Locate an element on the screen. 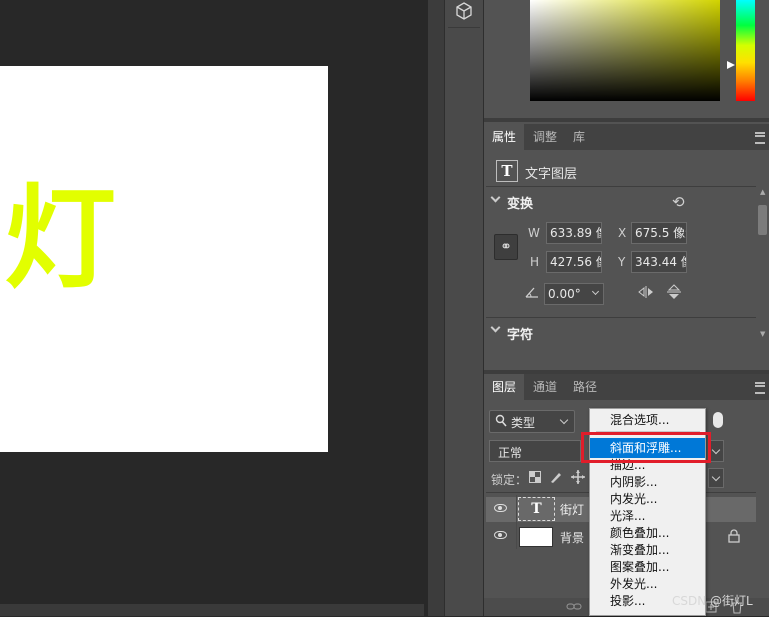 The width and height of the screenshot is (769, 617). layer-name: 街灯 is located at coordinates (572, 509).